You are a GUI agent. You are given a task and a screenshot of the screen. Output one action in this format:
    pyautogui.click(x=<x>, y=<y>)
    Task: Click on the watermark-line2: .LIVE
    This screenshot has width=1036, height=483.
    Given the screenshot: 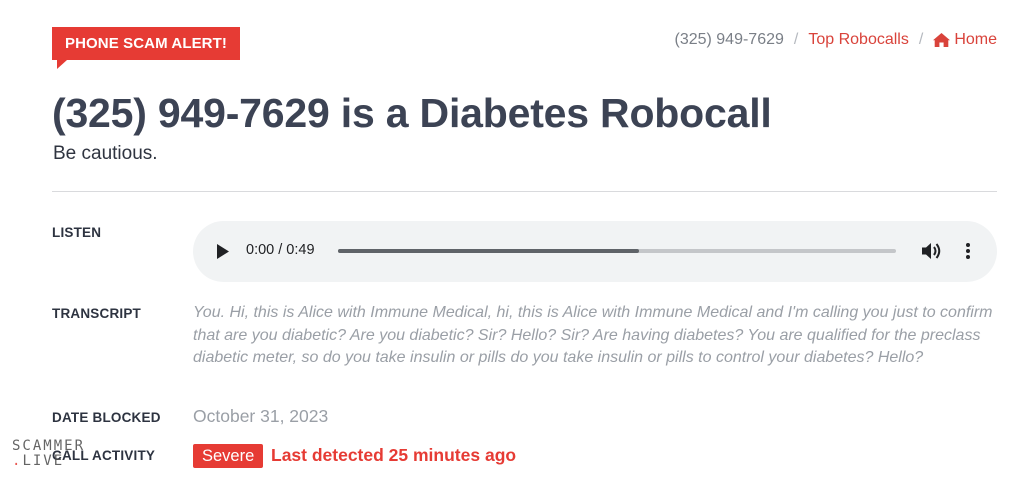 What is the action you would take?
    pyautogui.click(x=48, y=461)
    